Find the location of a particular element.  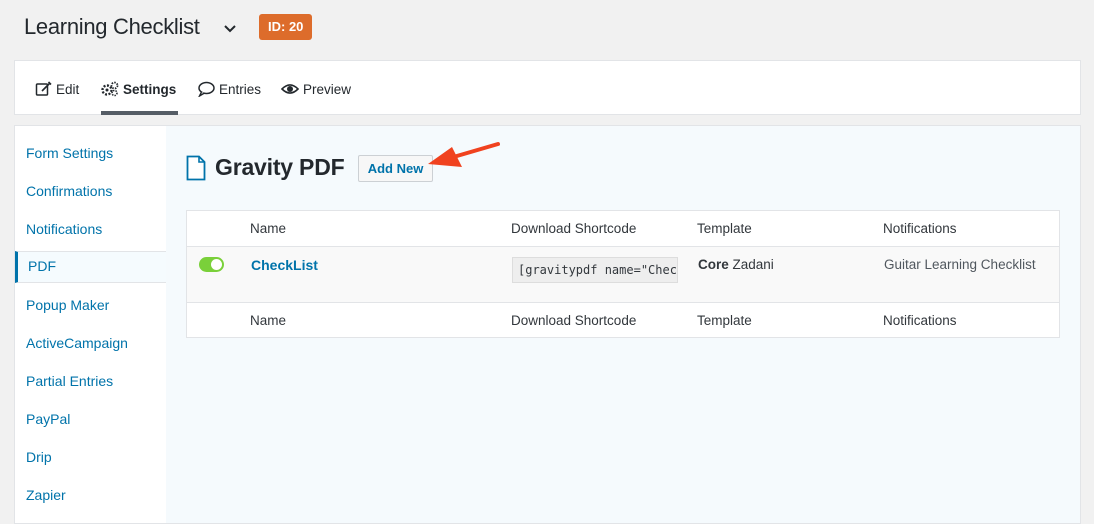

notifications-cell: Guitar Learning Checklist is located at coordinates (960, 264).